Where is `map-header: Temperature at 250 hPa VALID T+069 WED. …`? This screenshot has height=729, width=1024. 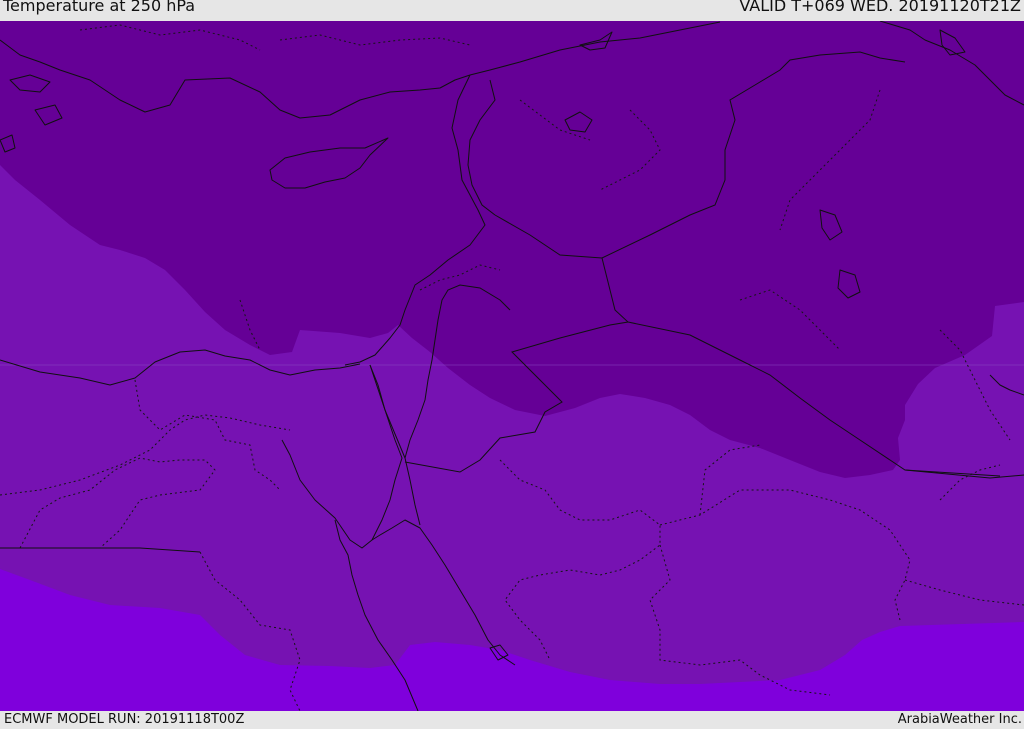
map-header: Temperature at 250 hPa VALID T+069 WED. … is located at coordinates (512, 10).